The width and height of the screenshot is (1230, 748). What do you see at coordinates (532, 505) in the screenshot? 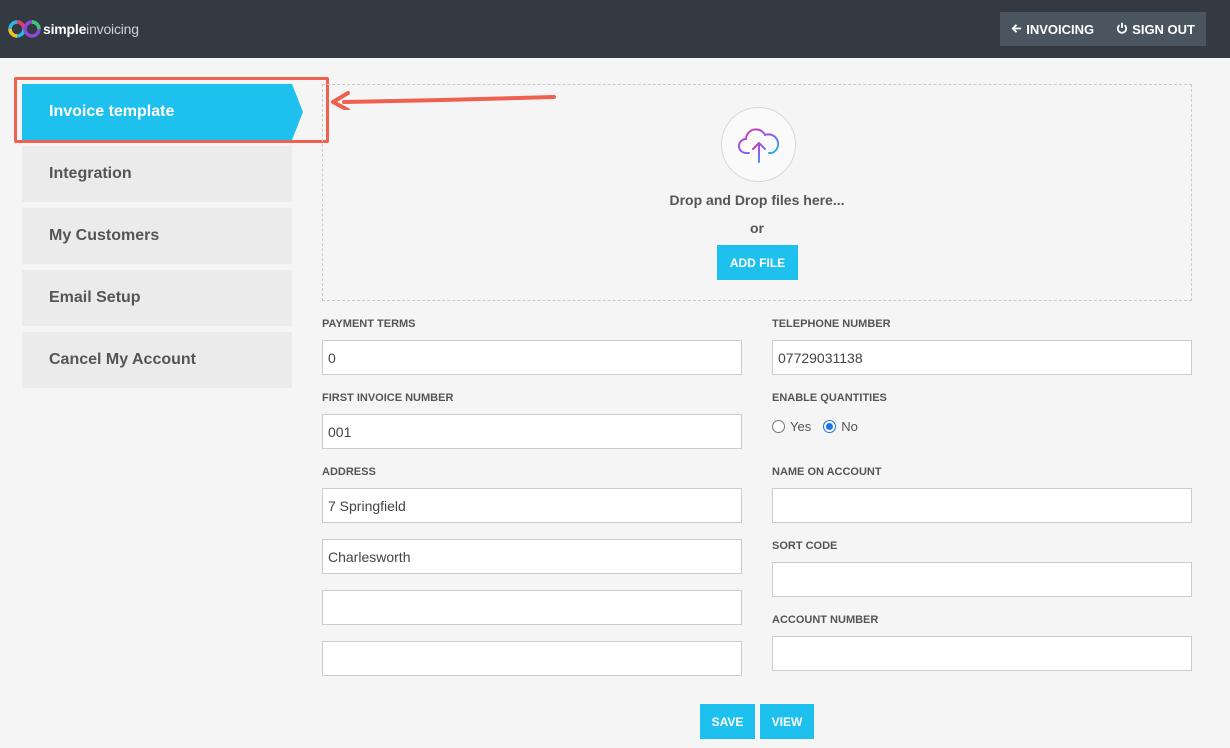
I see `address-line-1-input` at bounding box center [532, 505].